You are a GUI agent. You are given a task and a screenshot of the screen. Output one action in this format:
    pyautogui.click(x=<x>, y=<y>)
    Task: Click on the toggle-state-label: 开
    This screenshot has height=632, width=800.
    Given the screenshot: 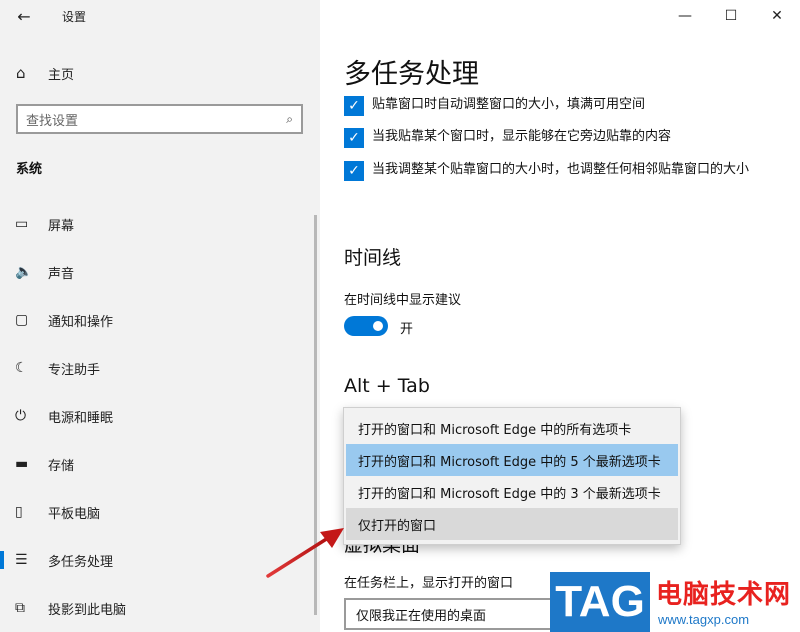 What is the action you would take?
    pyautogui.click(x=407, y=329)
    